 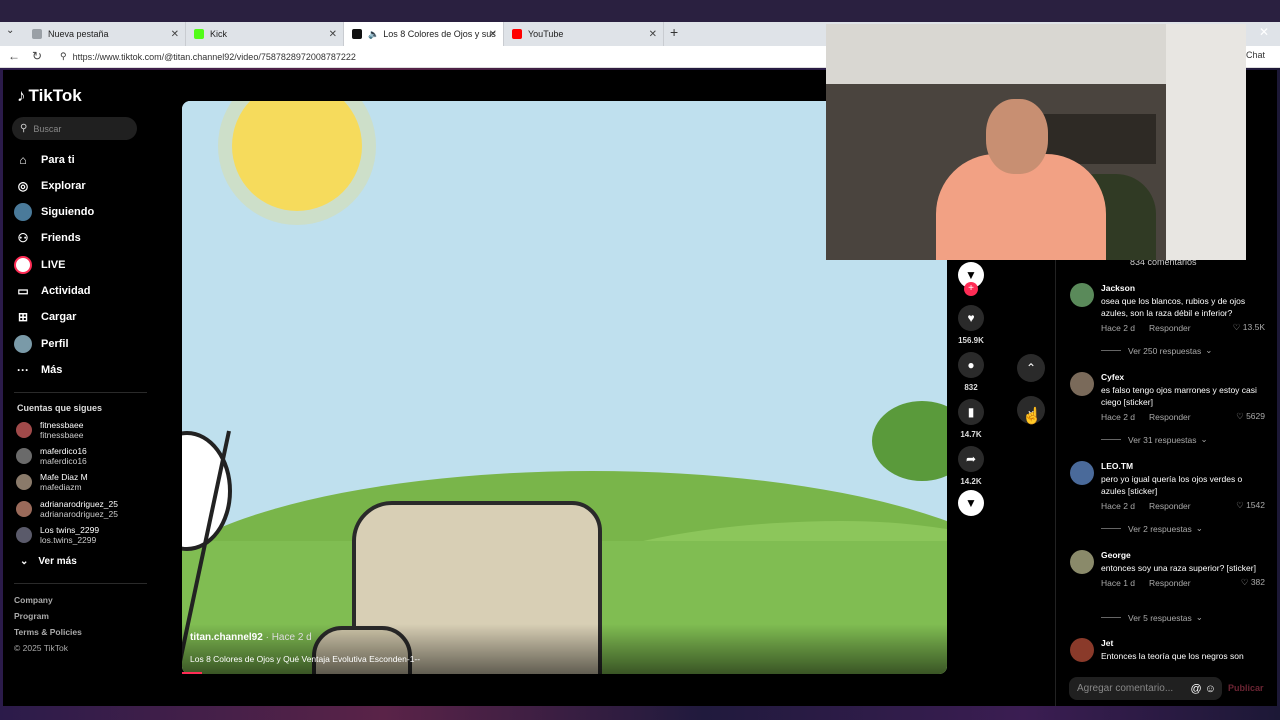 I want to click on tab-search-icon: ⌄, so click(x=10, y=30).